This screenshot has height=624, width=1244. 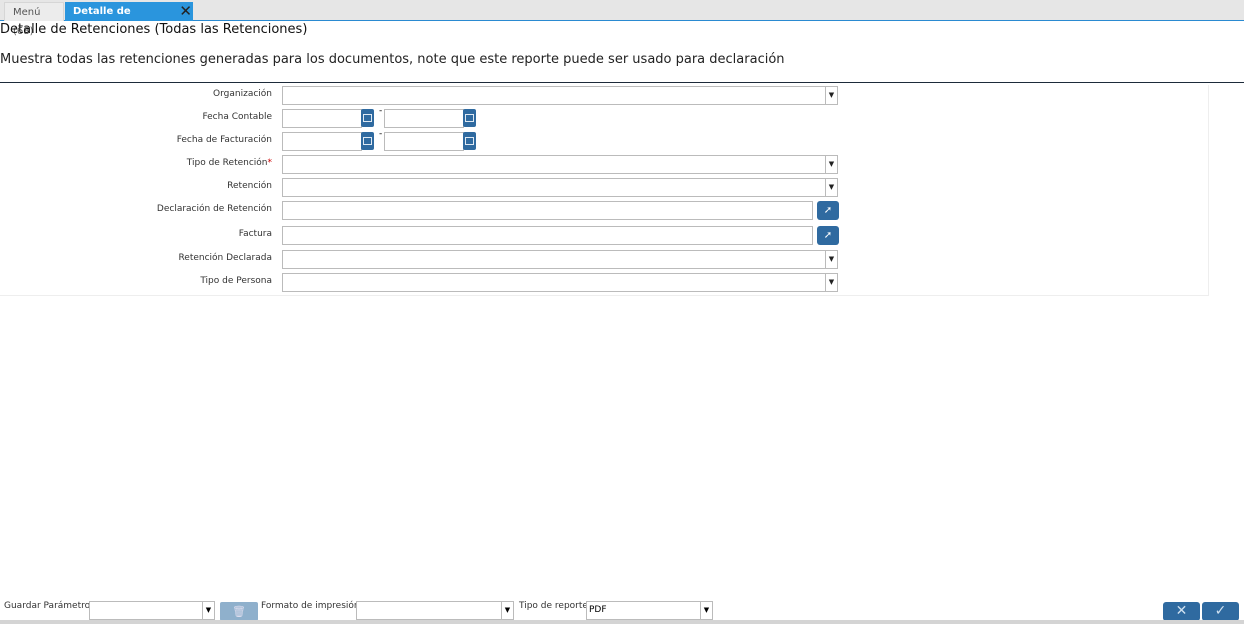 What do you see at coordinates (249, 186) in the screenshot?
I see `label-retencion: Retención` at bounding box center [249, 186].